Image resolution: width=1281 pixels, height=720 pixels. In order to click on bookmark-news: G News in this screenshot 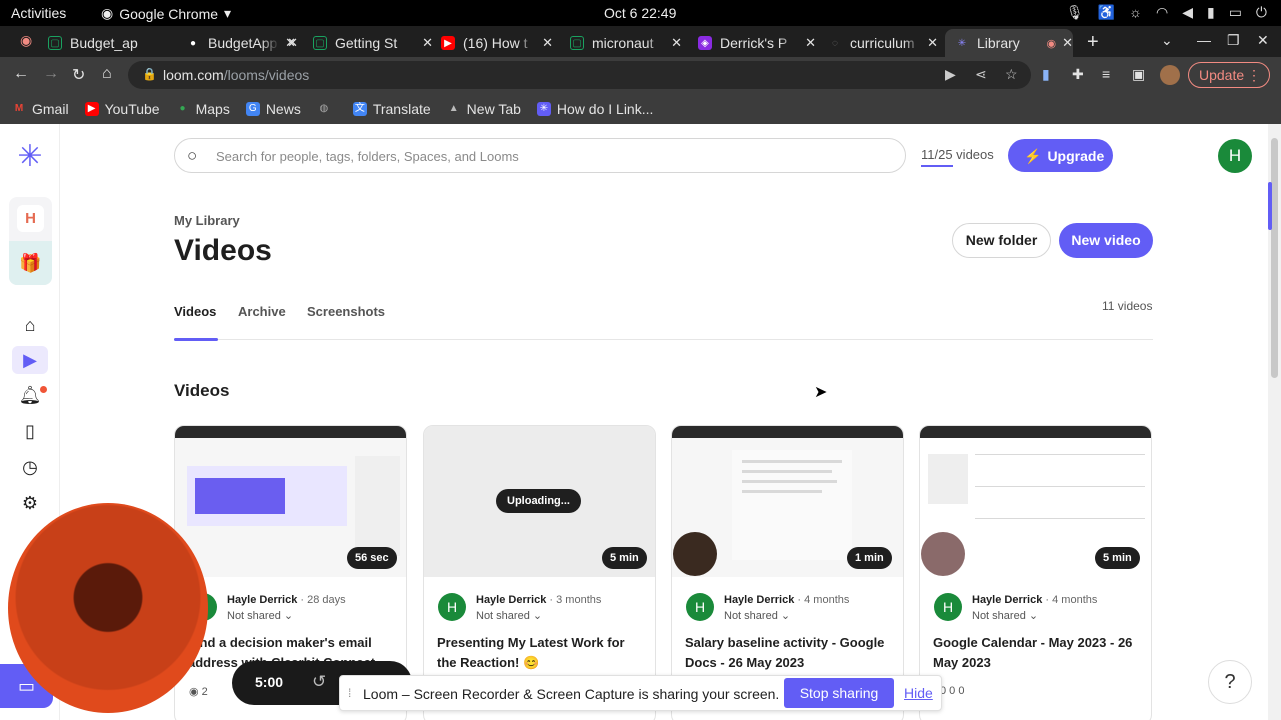, I will do `click(273, 109)`.